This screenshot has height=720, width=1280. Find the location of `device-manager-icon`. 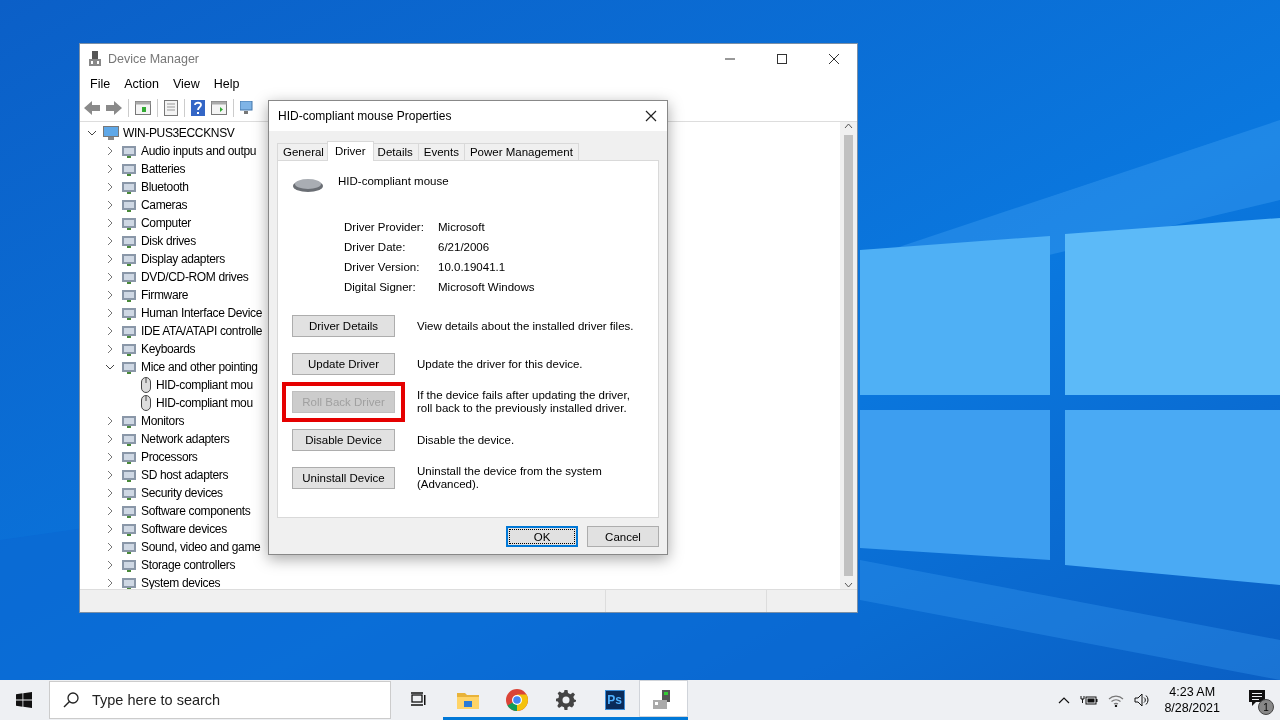

device-manager-icon is located at coordinates (95, 58).